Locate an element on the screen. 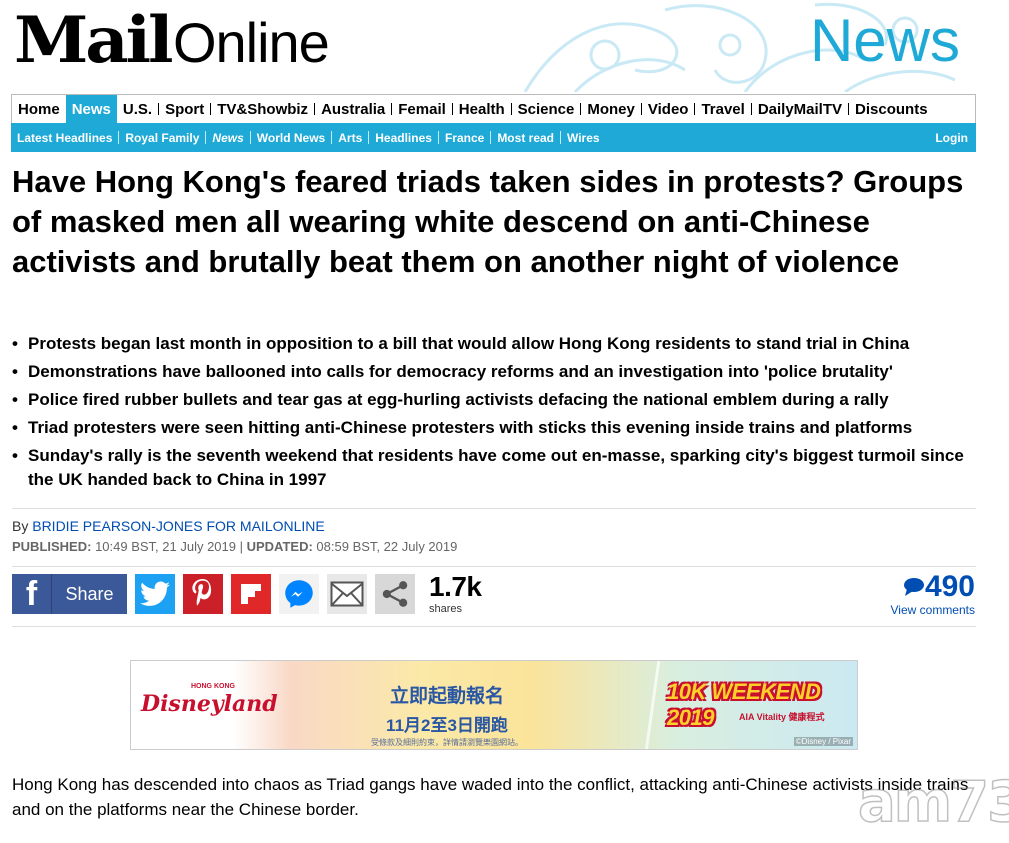 This screenshot has height=843, width=1009. email-icon is located at coordinates (347, 594).